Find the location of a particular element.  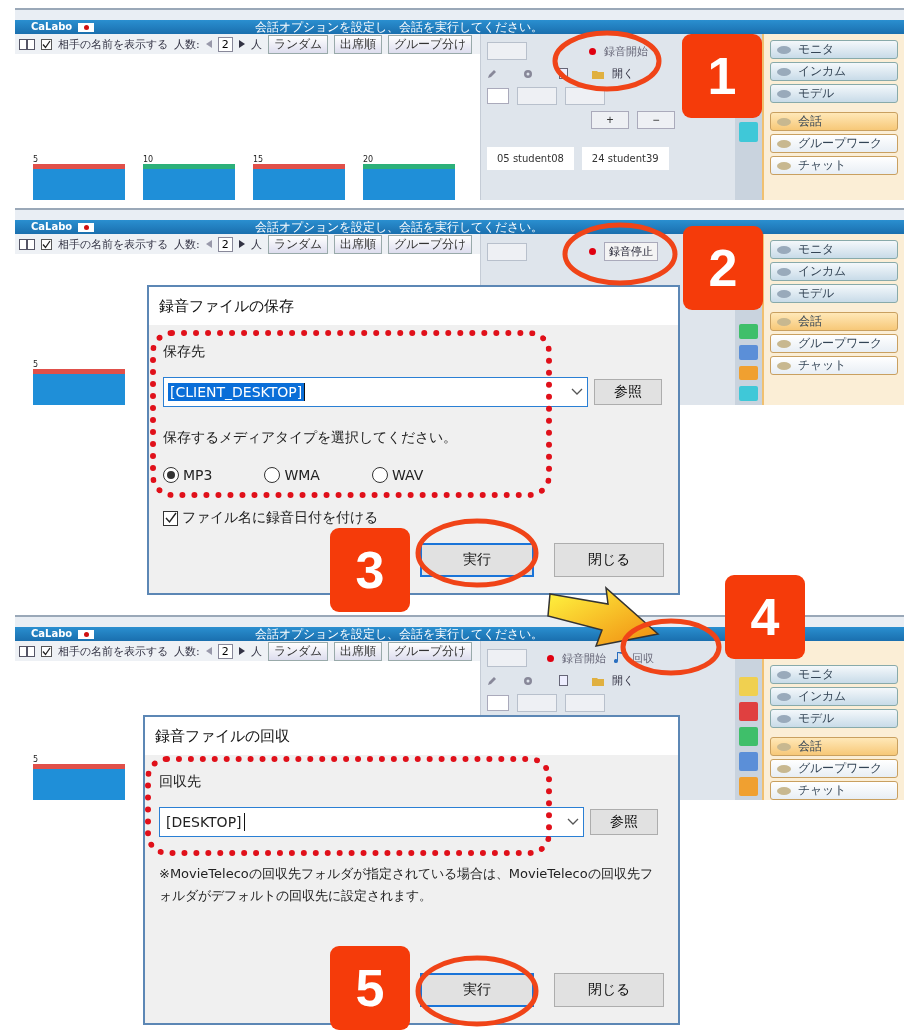

device-icon is located at coordinates (784, 71).